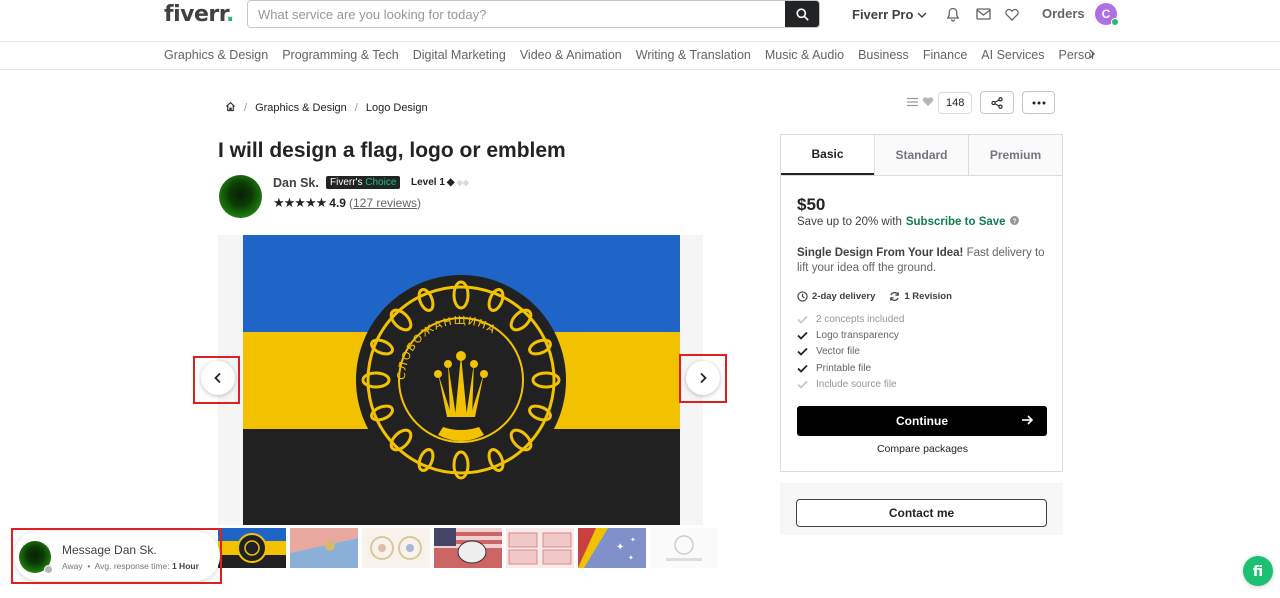  I want to click on favorites-heart-icon, so click(1012, 14).